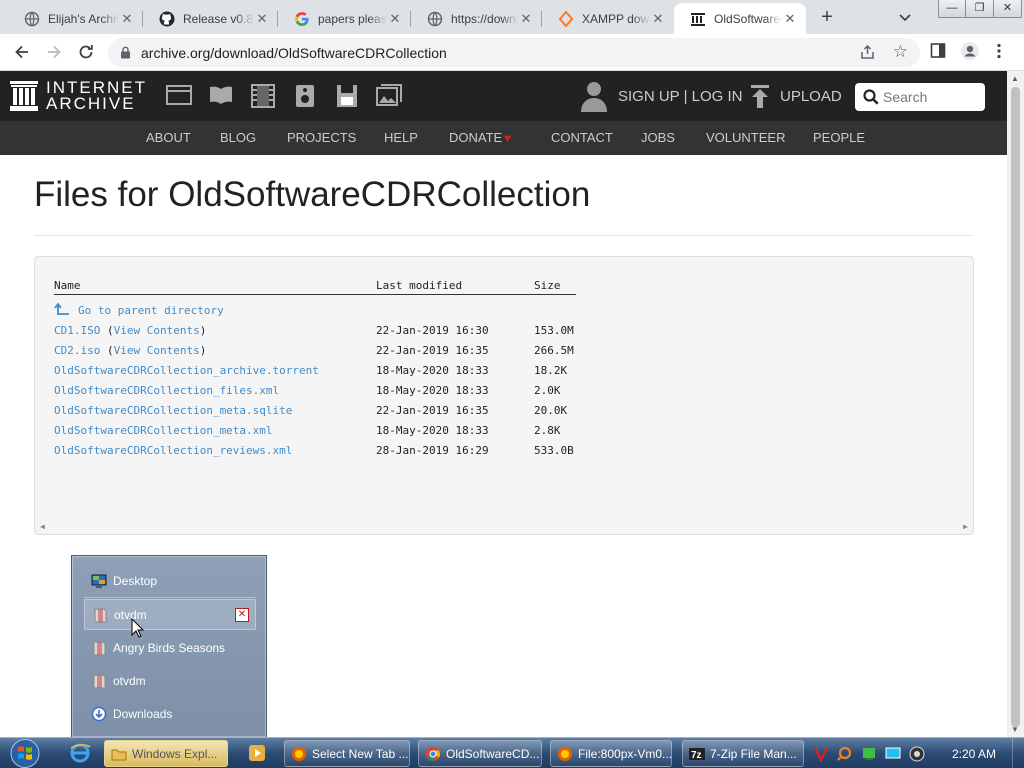 Image resolution: width=1024 pixels, height=768 pixels. What do you see at coordinates (974, 754) in the screenshot?
I see `taskbar-clock: 2:20 AM` at bounding box center [974, 754].